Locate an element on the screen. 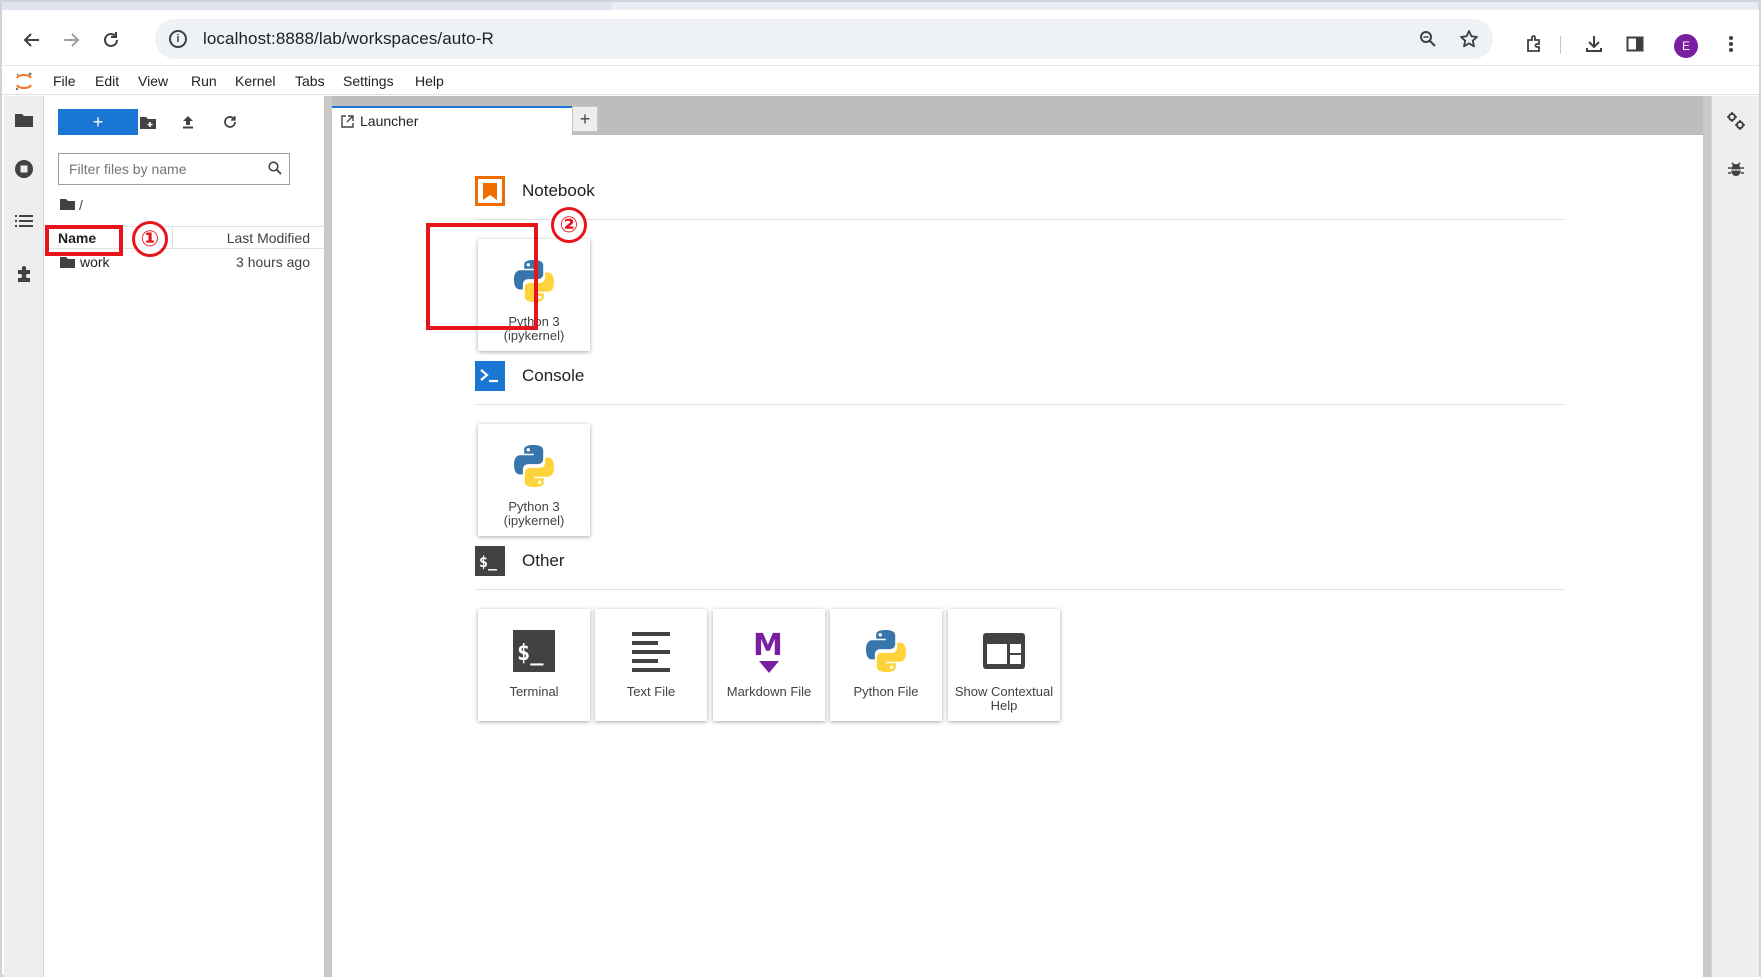 The image size is (1761, 977). card-label: Show Contextual Help is located at coordinates (1004, 698).